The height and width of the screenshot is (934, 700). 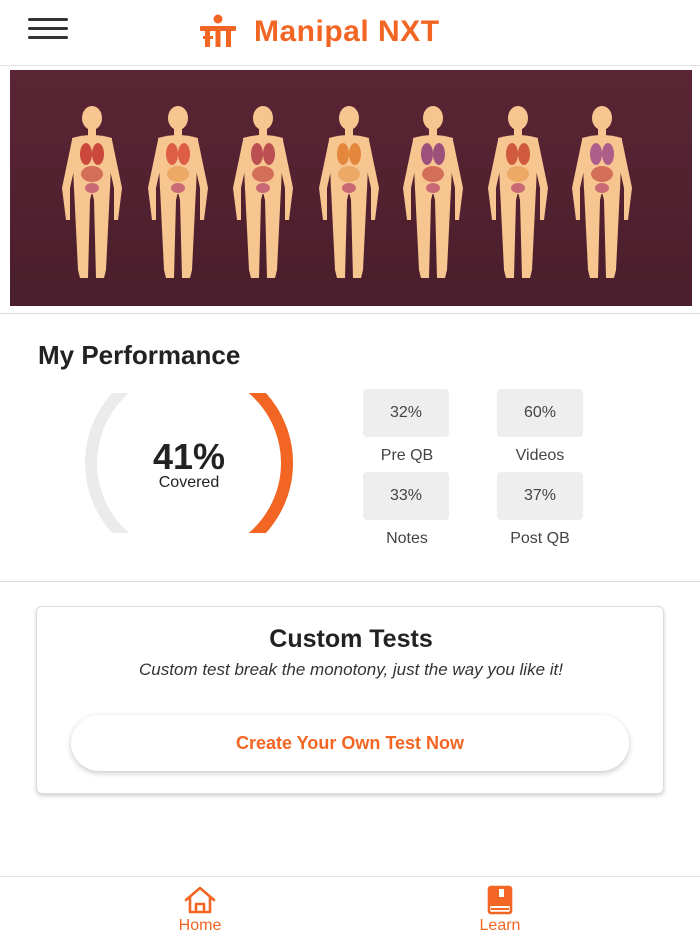 I want to click on coverage-percent: 41%, so click(x=189, y=456).